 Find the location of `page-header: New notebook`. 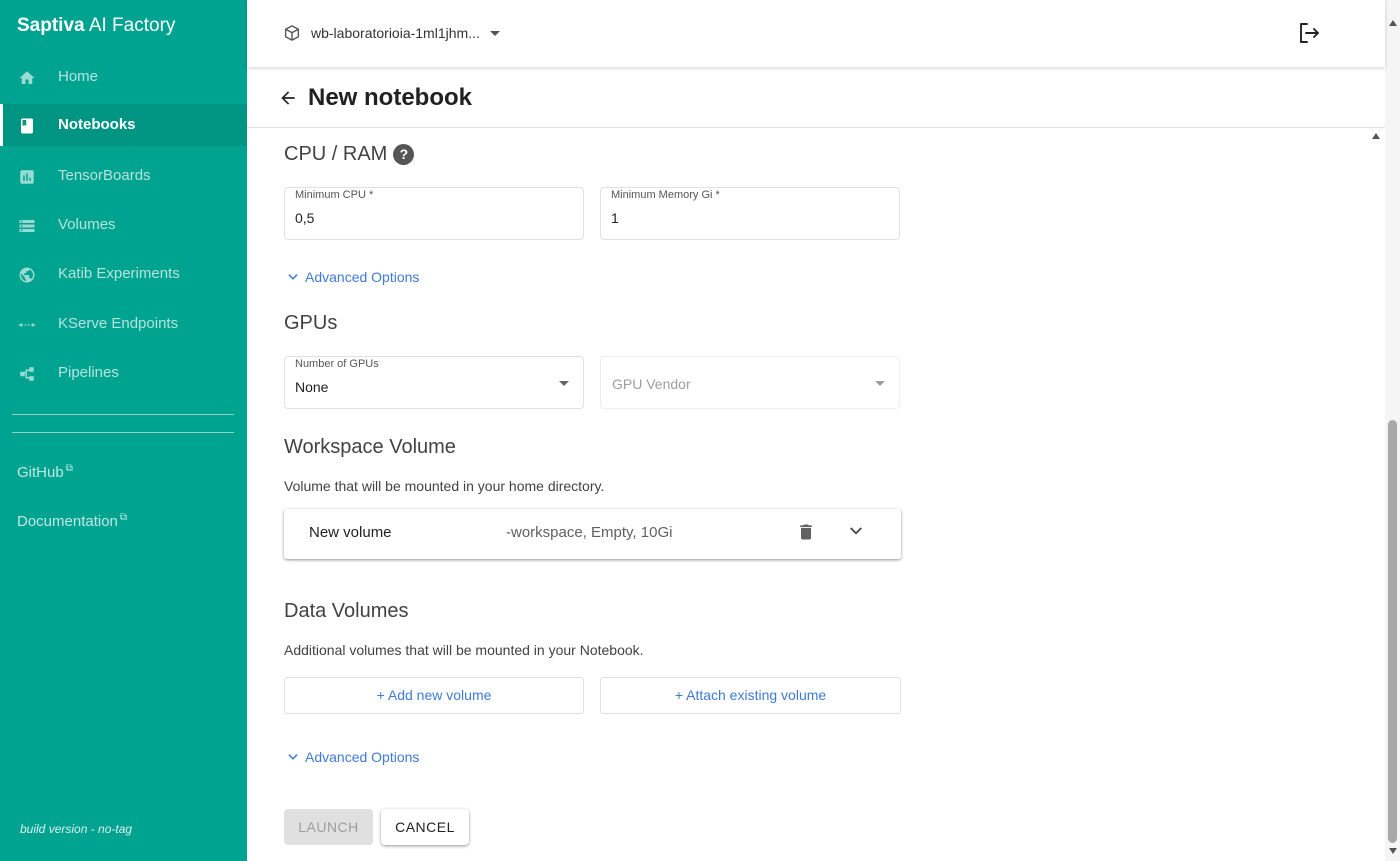

page-header: New notebook is located at coordinates (816, 97).